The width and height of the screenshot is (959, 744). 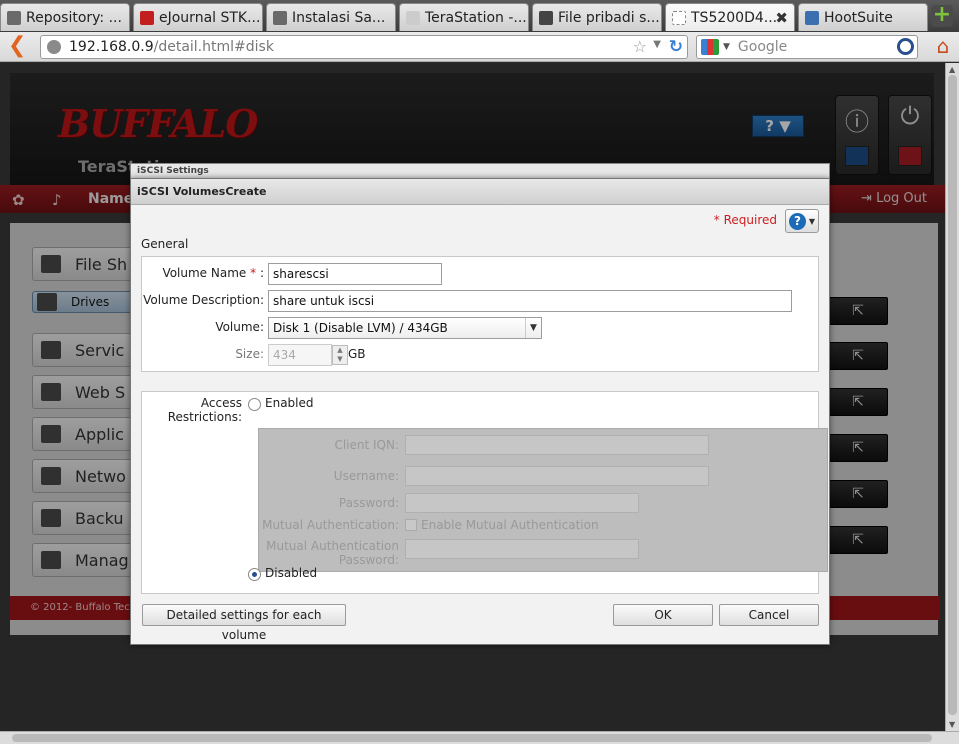 I want to click on mutual-auth-password-input, so click(x=522, y=549).